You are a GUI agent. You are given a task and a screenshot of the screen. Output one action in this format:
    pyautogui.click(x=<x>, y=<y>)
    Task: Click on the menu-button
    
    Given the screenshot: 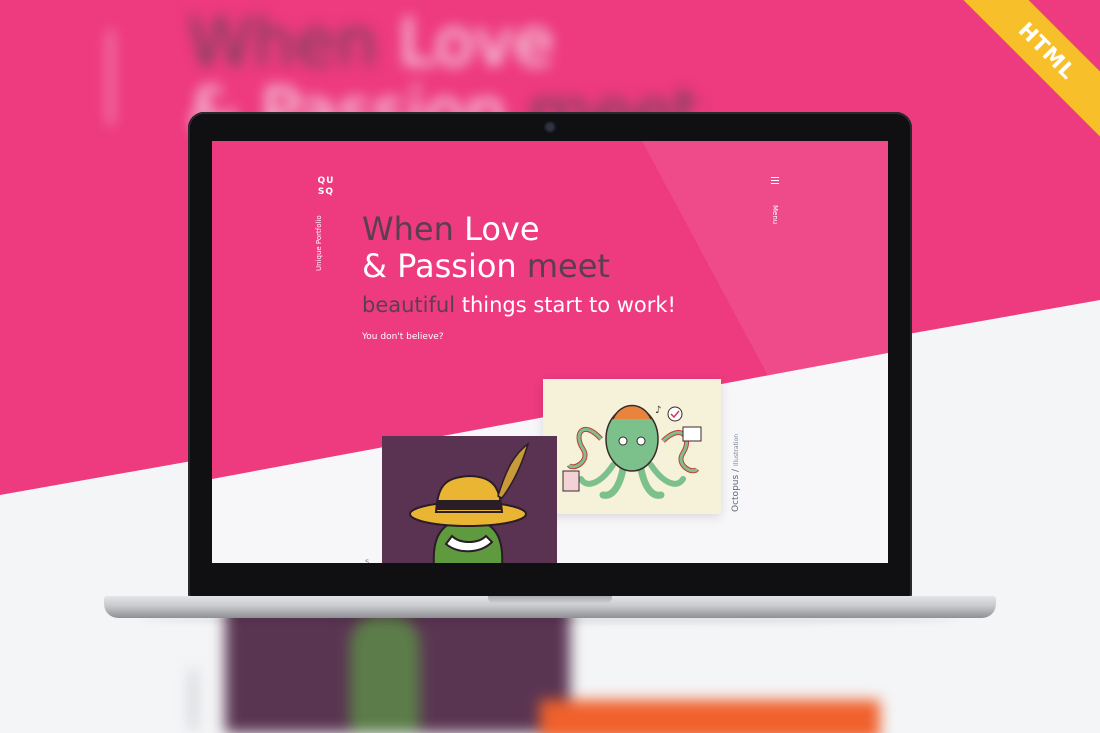 What is the action you would take?
    pyautogui.click(x=775, y=181)
    